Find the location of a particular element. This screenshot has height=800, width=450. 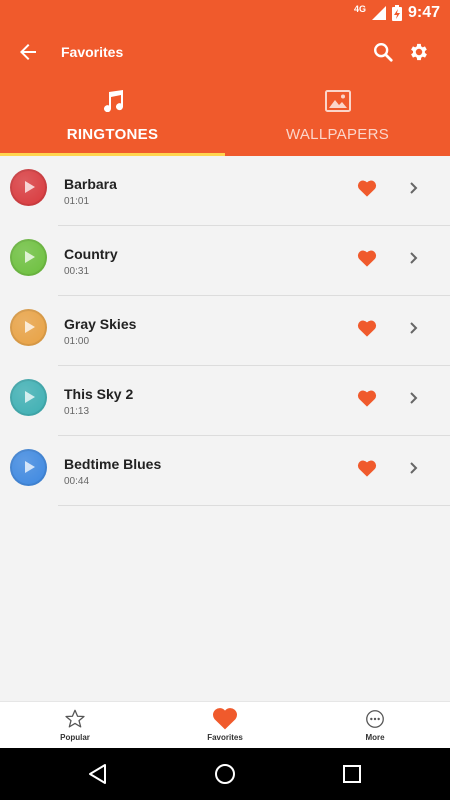

status-icons: 4G 9:47 is located at coordinates (397, 13).